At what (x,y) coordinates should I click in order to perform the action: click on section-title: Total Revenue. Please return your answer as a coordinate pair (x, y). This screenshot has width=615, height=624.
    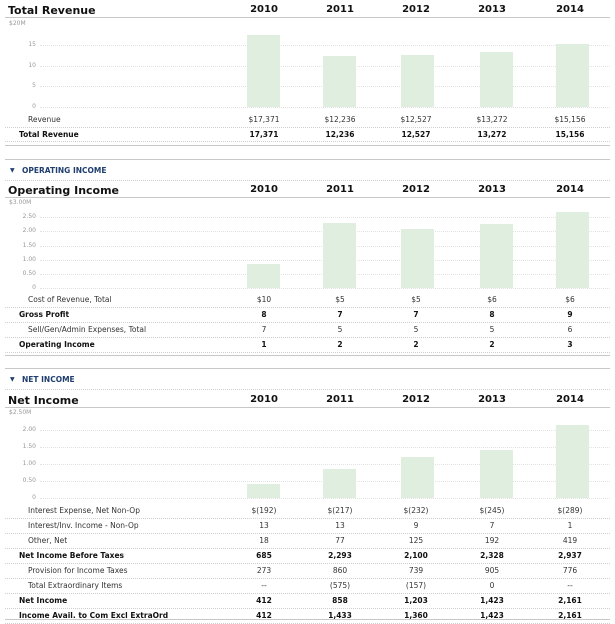
    Looking at the image, I should click on (52, 10).